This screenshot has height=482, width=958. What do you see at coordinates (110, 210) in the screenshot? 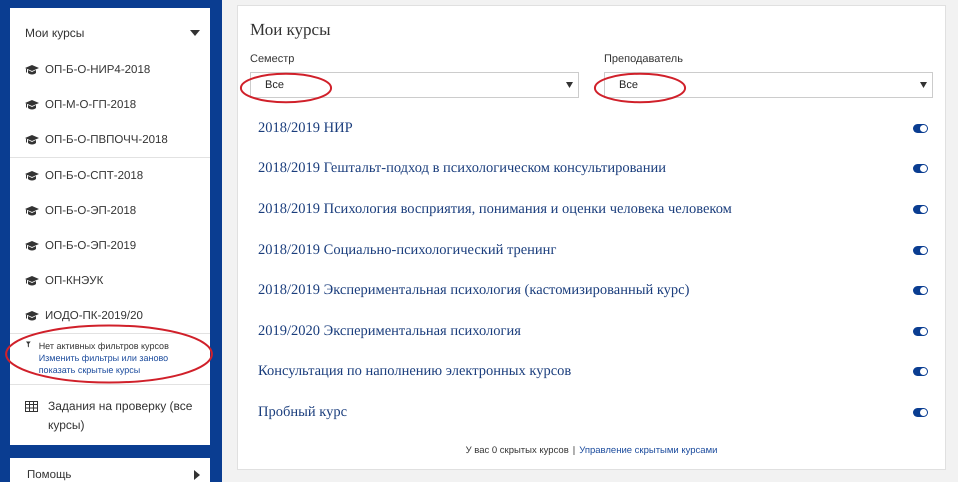
I see `course-link: ОП-Б-О-ЭП-2018` at bounding box center [110, 210].